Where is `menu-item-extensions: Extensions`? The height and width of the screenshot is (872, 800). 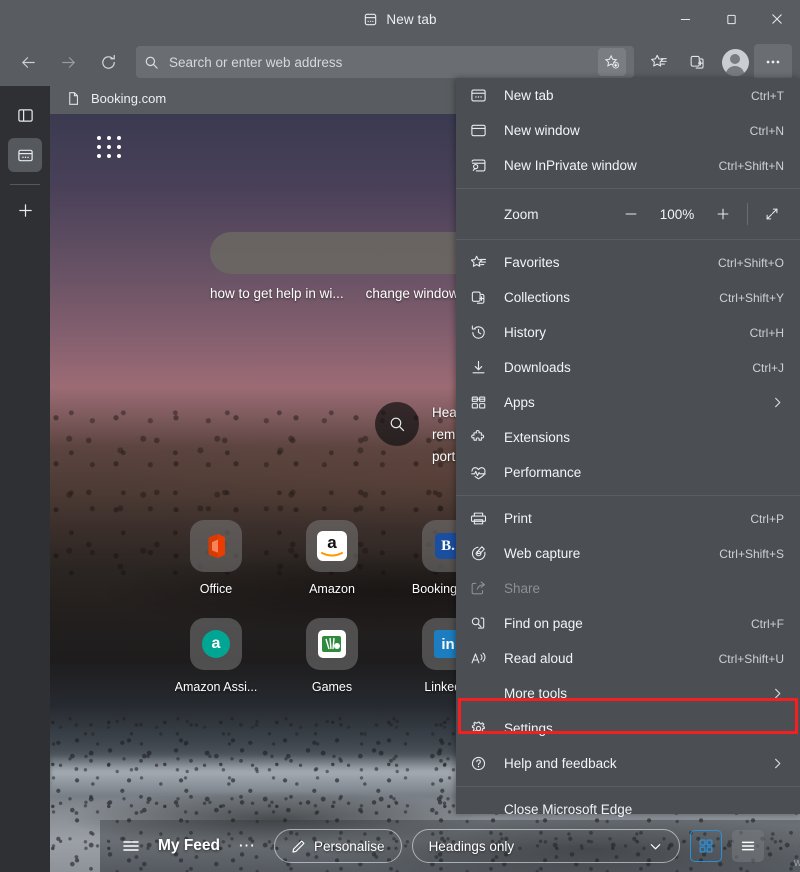
menu-item-extensions: Extensions is located at coordinates (628, 437).